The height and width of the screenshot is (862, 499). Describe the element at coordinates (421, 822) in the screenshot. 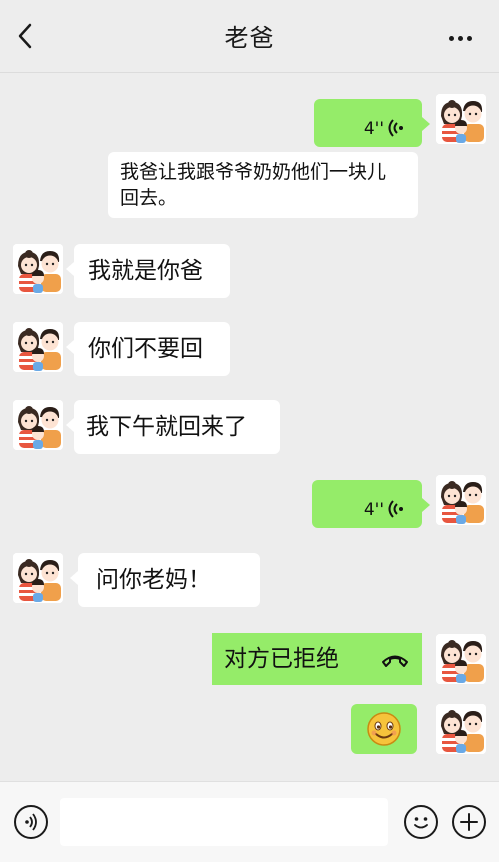

I see `emoji-icon` at that location.